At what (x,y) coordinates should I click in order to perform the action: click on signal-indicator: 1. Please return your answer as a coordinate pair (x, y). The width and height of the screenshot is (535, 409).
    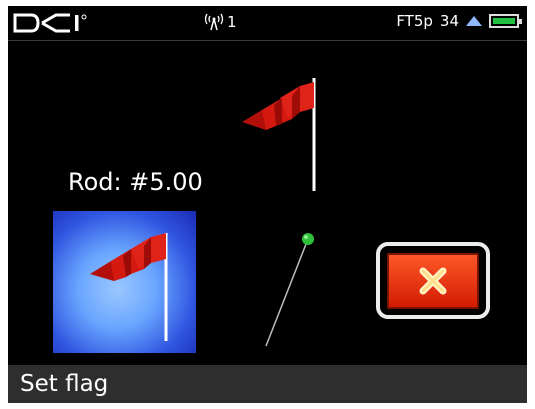
    Looking at the image, I should click on (220, 22).